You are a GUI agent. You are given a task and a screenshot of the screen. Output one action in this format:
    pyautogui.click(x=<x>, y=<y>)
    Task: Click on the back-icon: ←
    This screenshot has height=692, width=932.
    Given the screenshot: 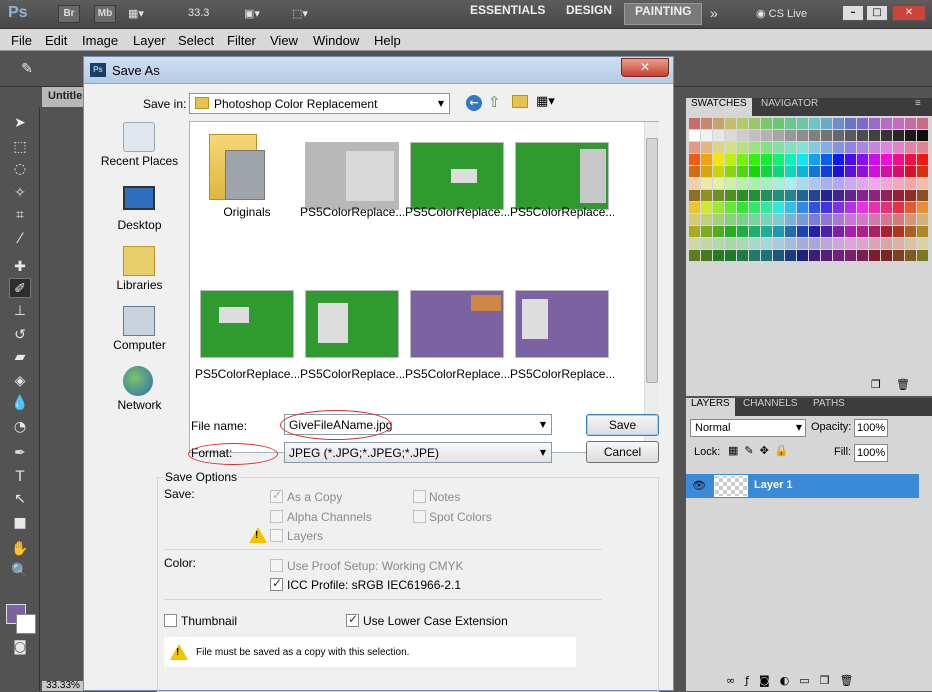 What is the action you would take?
    pyautogui.click(x=474, y=103)
    